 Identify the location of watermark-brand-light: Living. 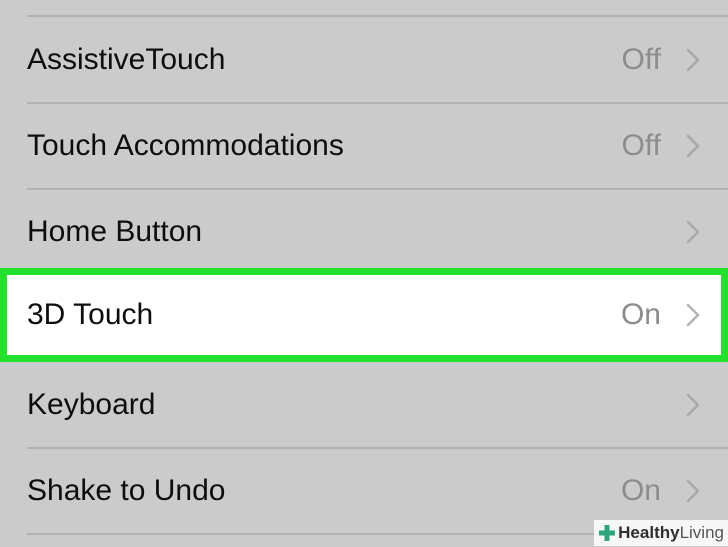
(701, 532).